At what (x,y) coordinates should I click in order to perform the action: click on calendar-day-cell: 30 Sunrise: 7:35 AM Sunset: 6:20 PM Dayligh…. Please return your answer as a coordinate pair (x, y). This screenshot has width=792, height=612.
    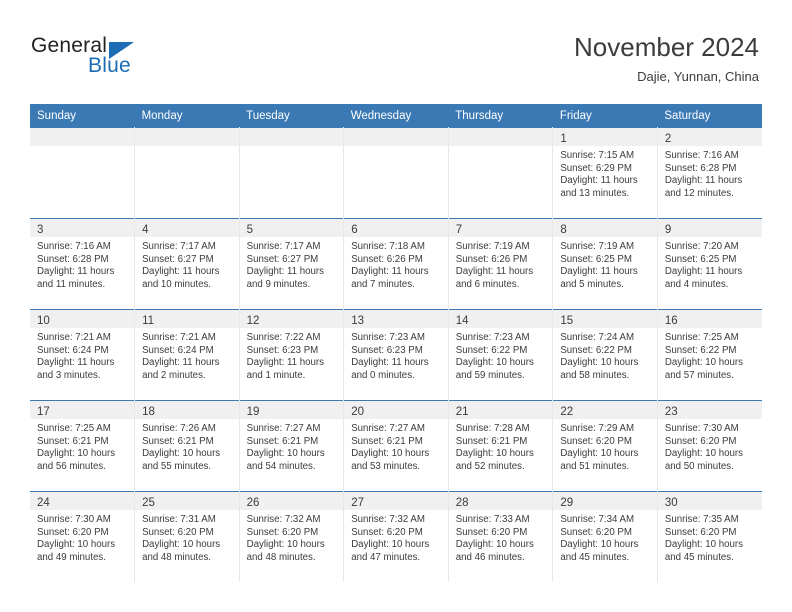
    Looking at the image, I should click on (709, 536).